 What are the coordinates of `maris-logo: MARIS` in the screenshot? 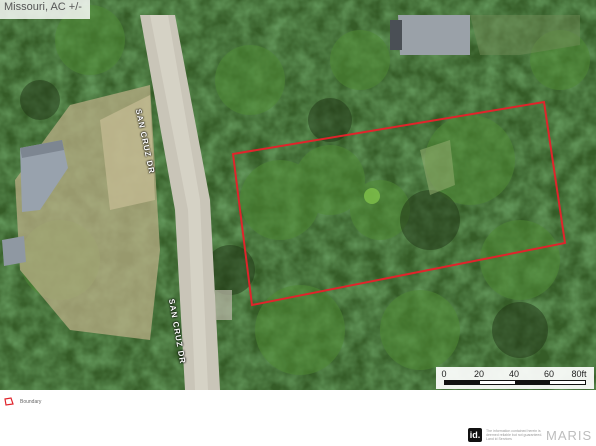 It's located at (569, 435).